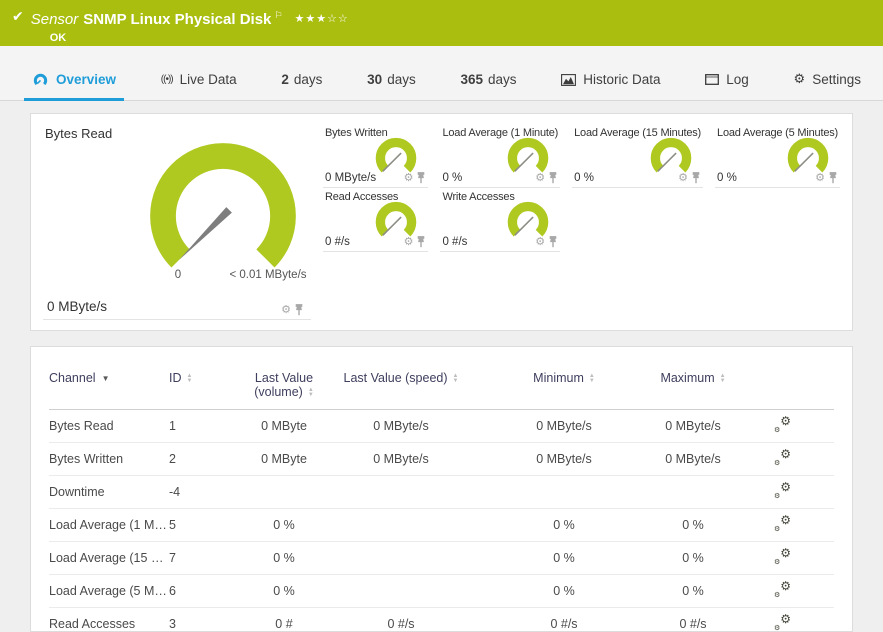  What do you see at coordinates (401, 386) in the screenshot?
I see `column-header-last-value-speed: Last Value (speed) ▲ ▼` at bounding box center [401, 386].